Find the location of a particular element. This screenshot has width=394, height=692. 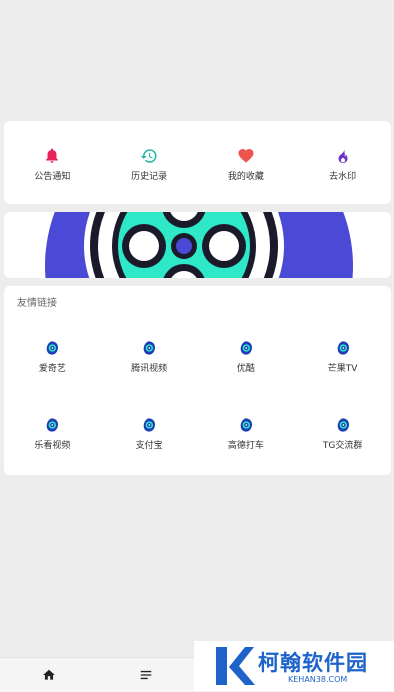

watermark-title: 柯翰软件园 is located at coordinates (313, 663).